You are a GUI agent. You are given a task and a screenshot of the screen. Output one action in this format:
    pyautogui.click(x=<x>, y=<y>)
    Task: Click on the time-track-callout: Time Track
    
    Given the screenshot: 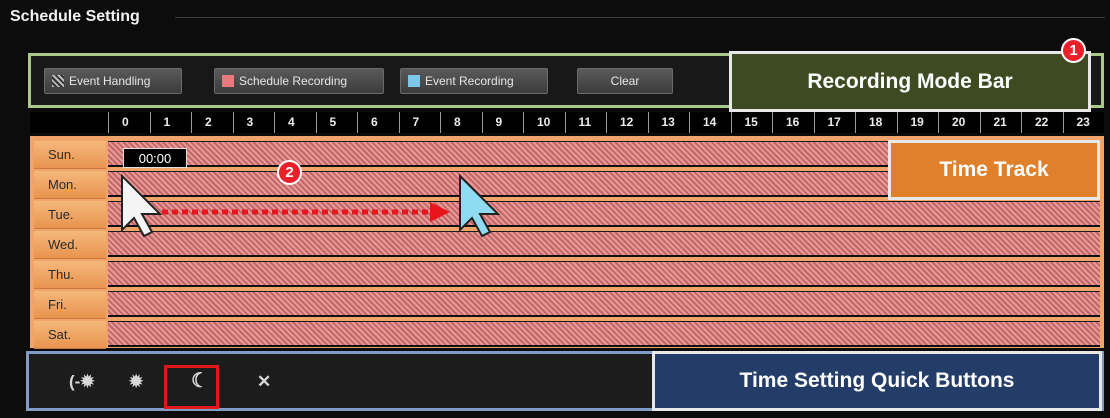 What is the action you would take?
    pyautogui.click(x=994, y=170)
    